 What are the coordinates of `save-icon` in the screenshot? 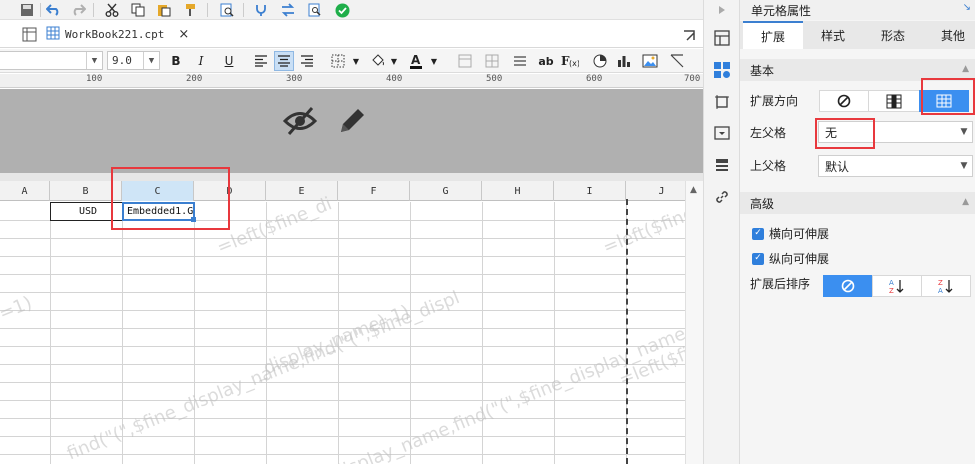 It's located at (27, 10).